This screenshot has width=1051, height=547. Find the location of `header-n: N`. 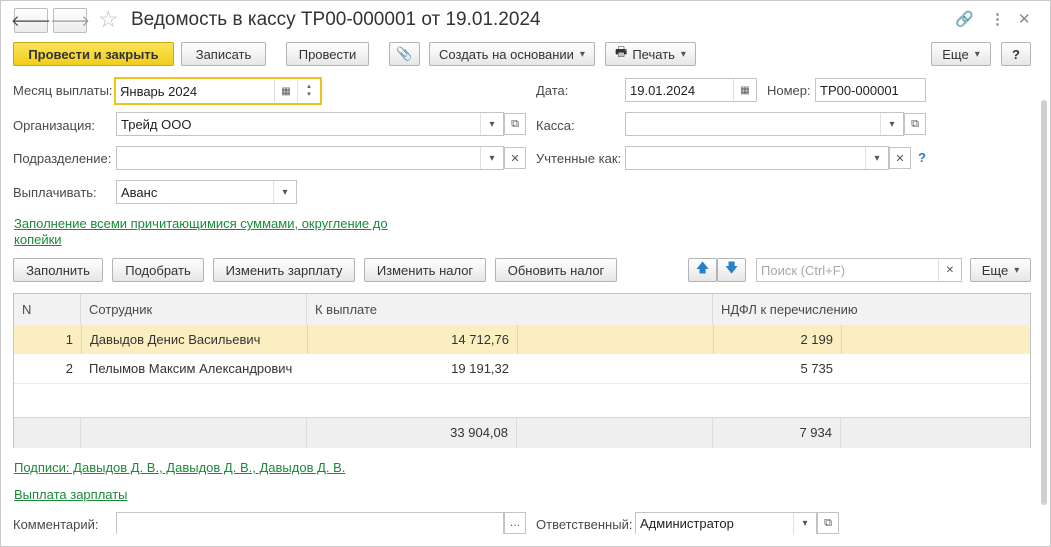

header-n: N is located at coordinates (47, 309).